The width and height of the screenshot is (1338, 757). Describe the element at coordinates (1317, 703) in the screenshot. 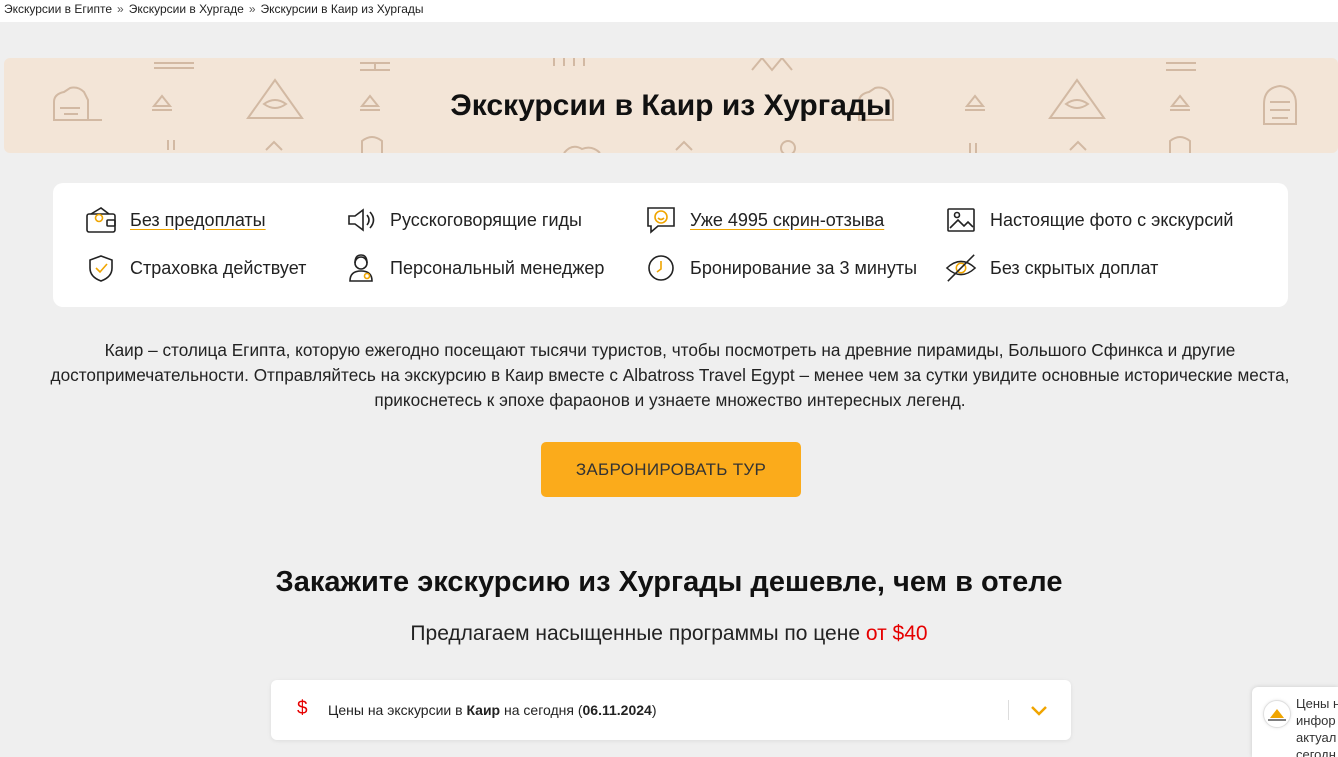

I see `notice-line: Цены н` at that location.